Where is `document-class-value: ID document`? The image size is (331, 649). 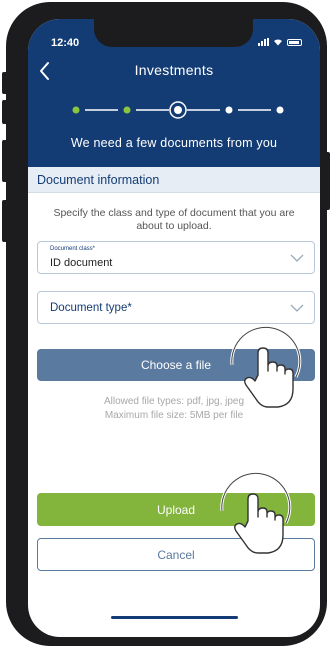 document-class-value: ID document is located at coordinates (81, 263).